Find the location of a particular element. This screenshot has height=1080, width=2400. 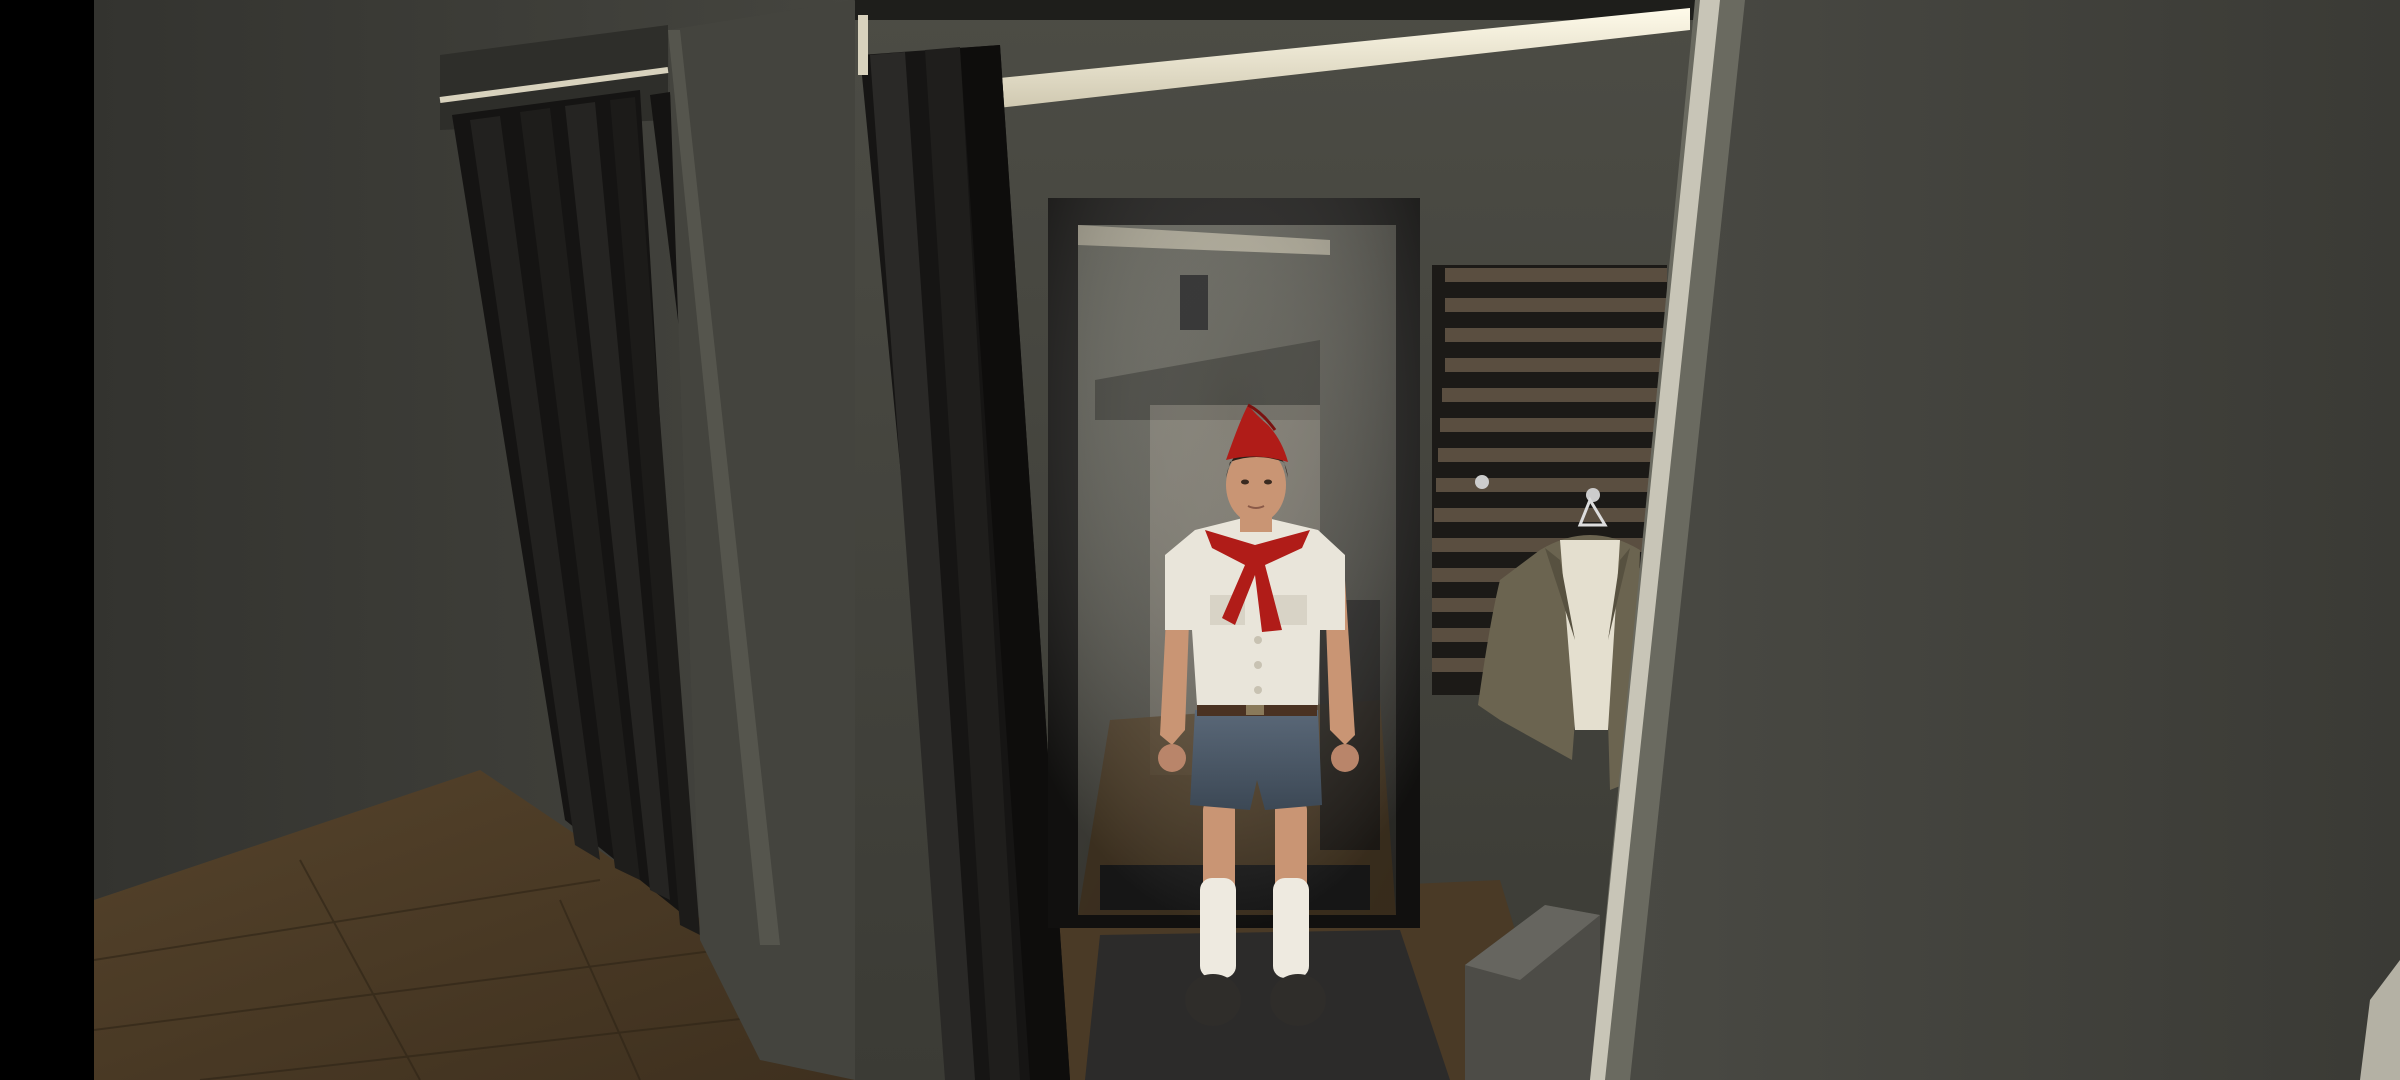

floor-mat is located at coordinates (1267, 1005).